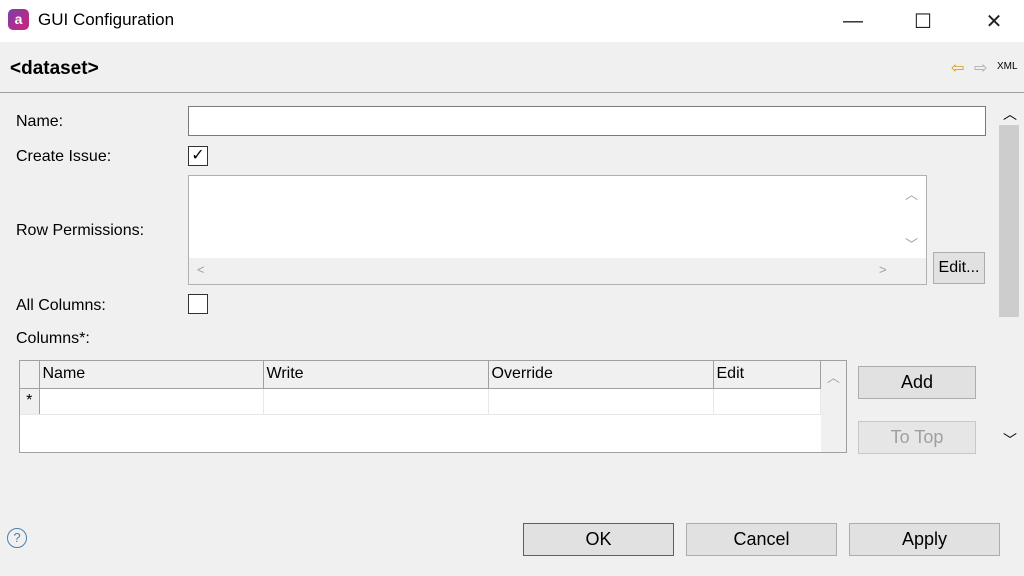 Image resolution: width=1024 pixels, height=576 pixels. What do you see at coordinates (1009, 221) in the screenshot?
I see `scrollbar-thumb` at bounding box center [1009, 221].